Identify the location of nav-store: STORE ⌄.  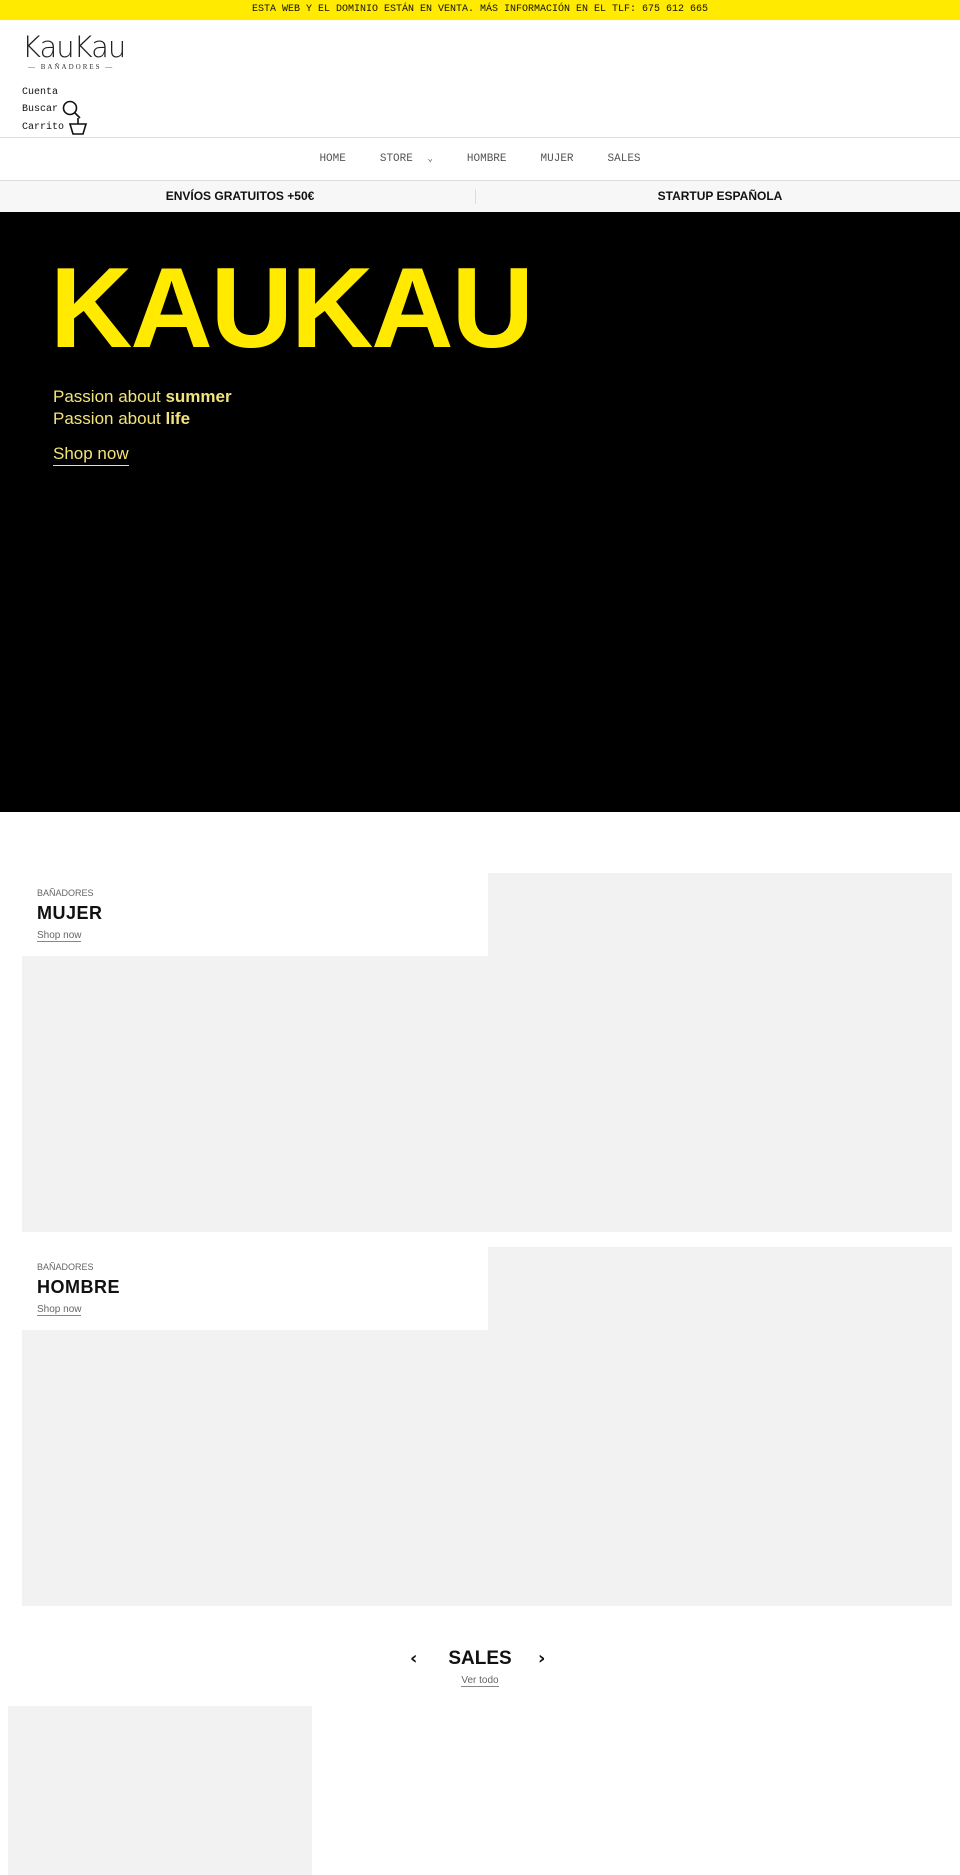
(406, 159).